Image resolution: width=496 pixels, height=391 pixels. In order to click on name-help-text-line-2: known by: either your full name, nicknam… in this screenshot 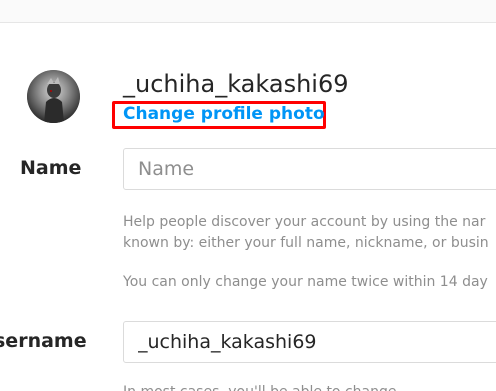, I will do `click(306, 243)`.